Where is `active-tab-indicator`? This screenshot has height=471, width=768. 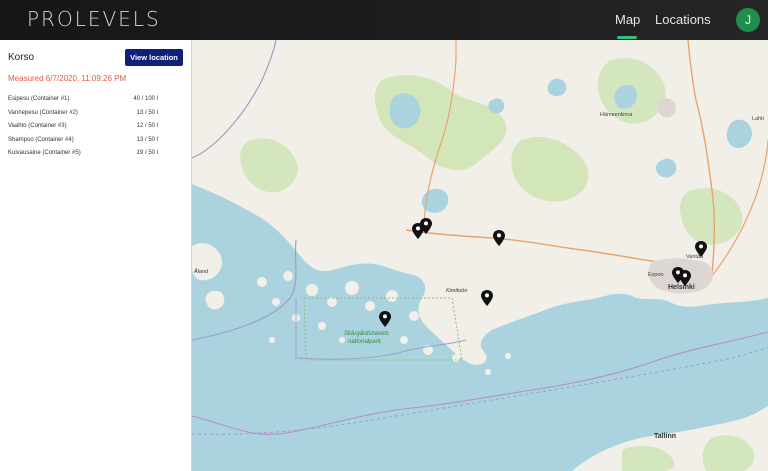 active-tab-indicator is located at coordinates (627, 37).